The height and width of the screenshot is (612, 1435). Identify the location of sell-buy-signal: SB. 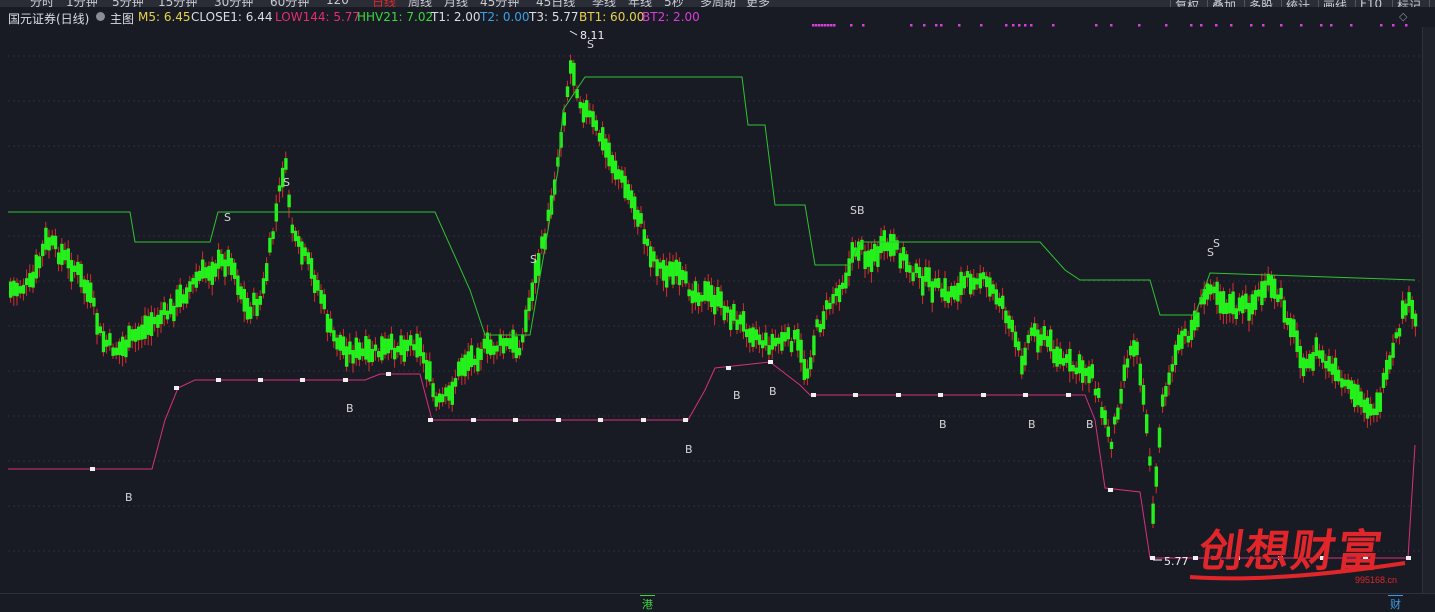
(857, 210).